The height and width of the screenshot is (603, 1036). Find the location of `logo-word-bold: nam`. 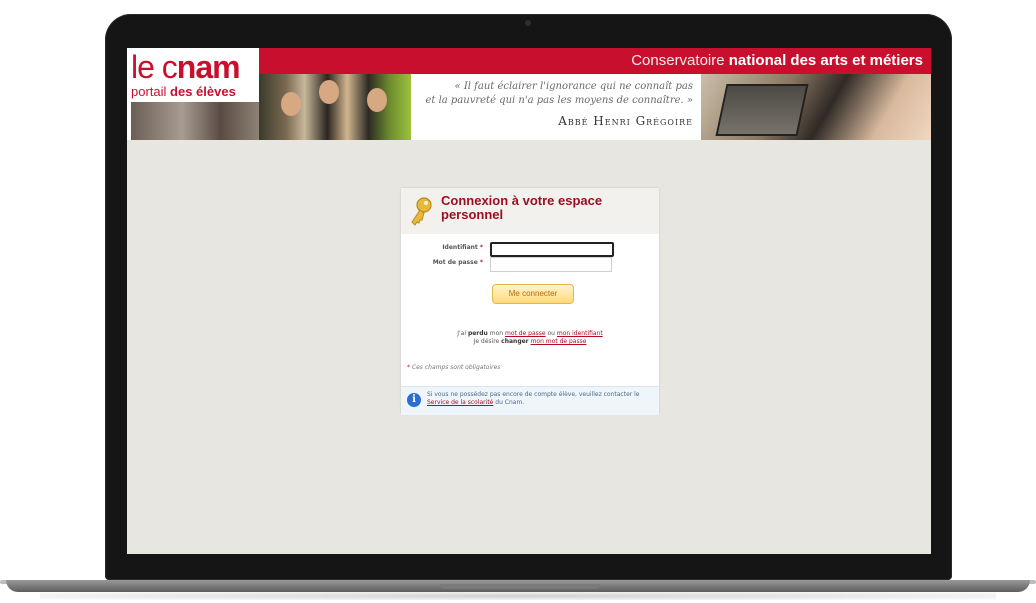

logo-word-bold: nam is located at coordinates (208, 67).